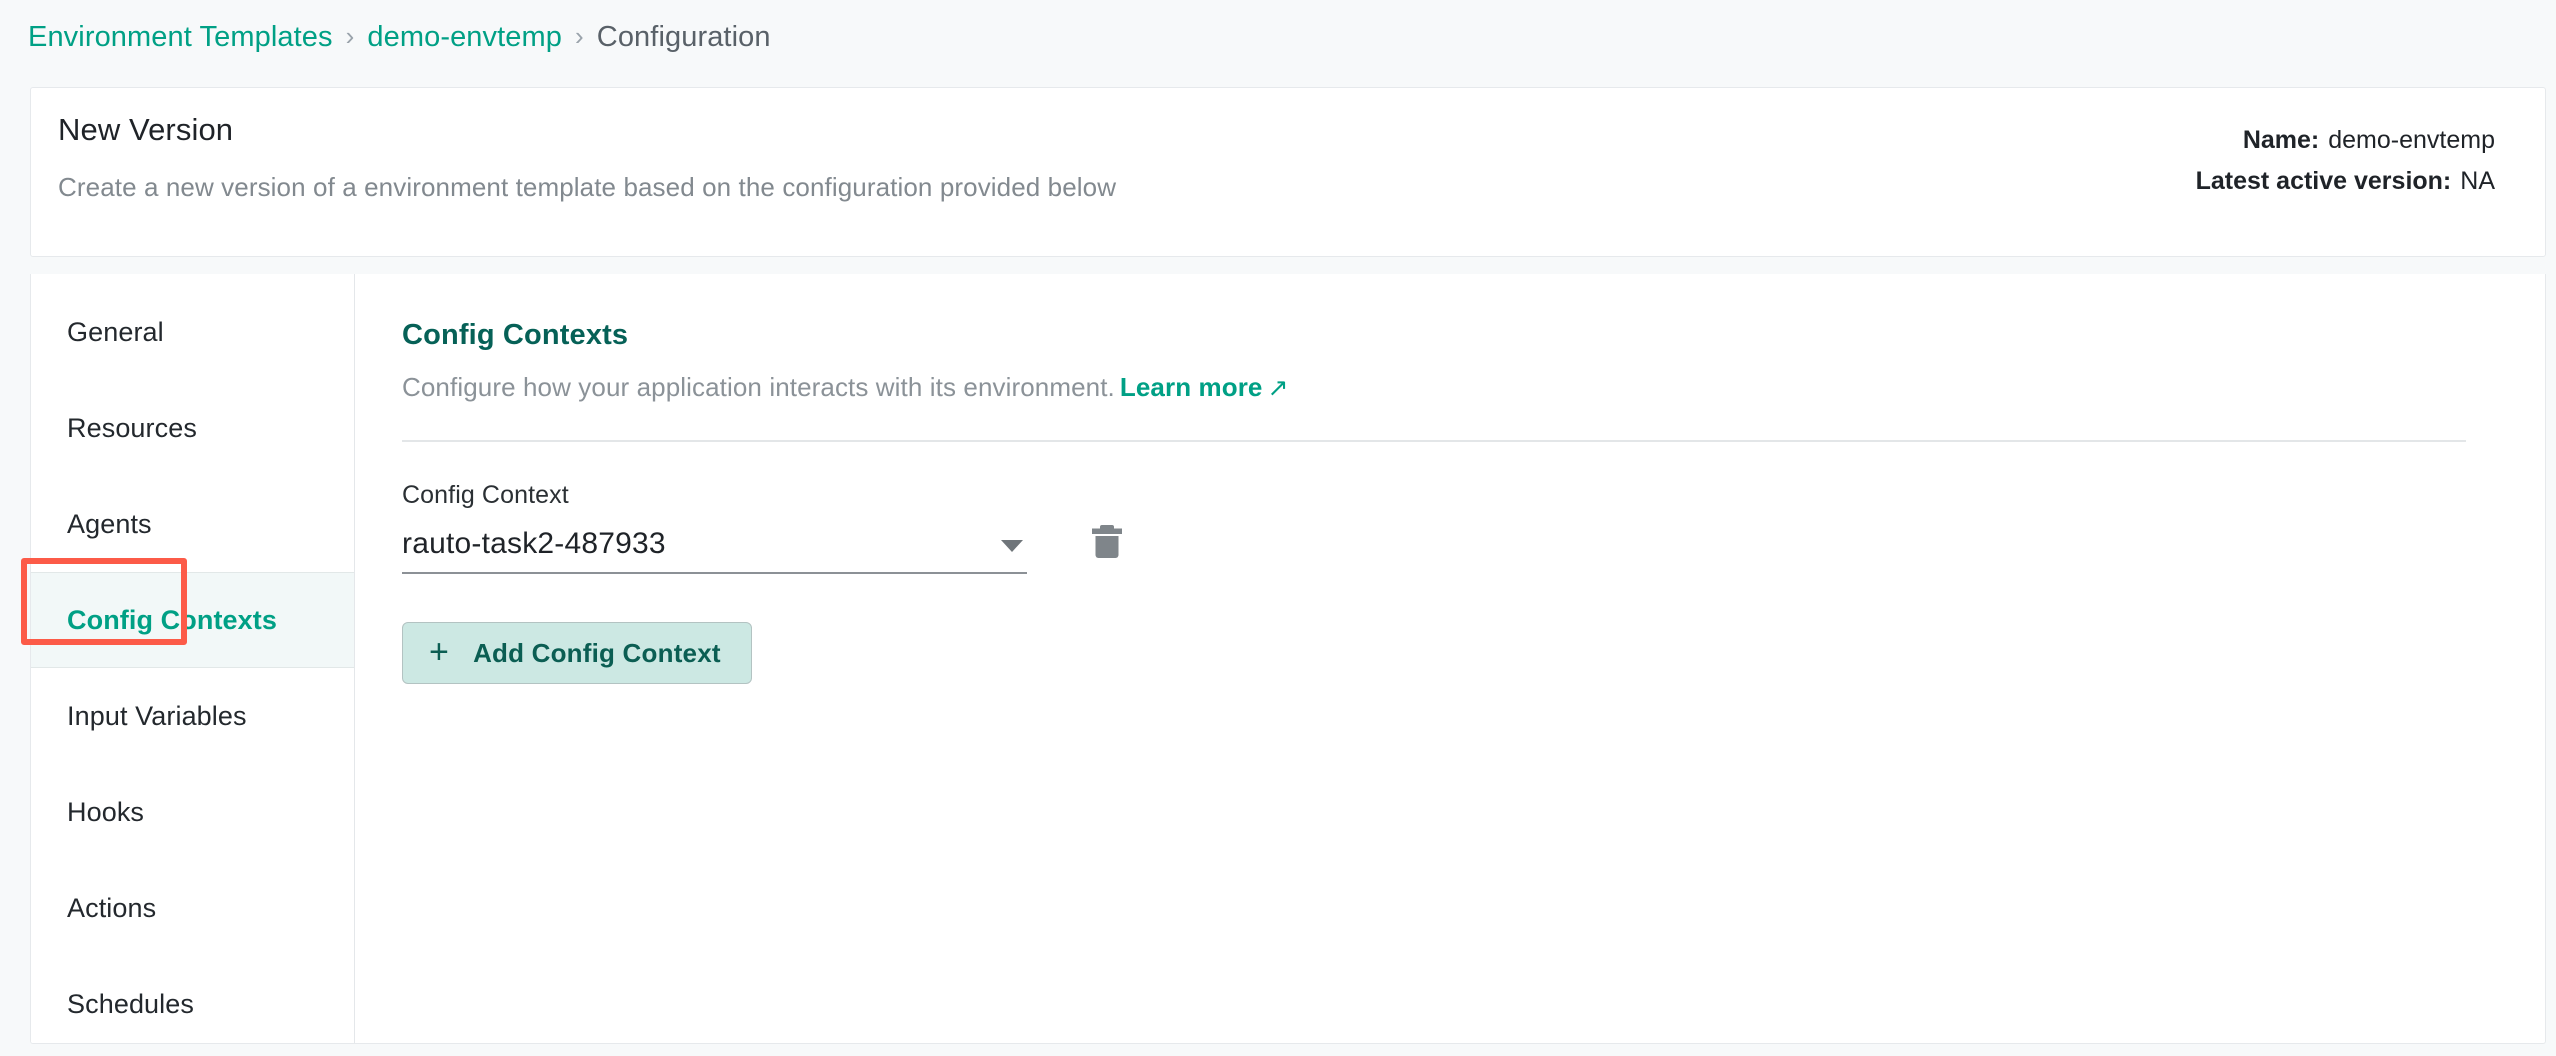  I want to click on delete-config-context-button, so click(1107, 542).